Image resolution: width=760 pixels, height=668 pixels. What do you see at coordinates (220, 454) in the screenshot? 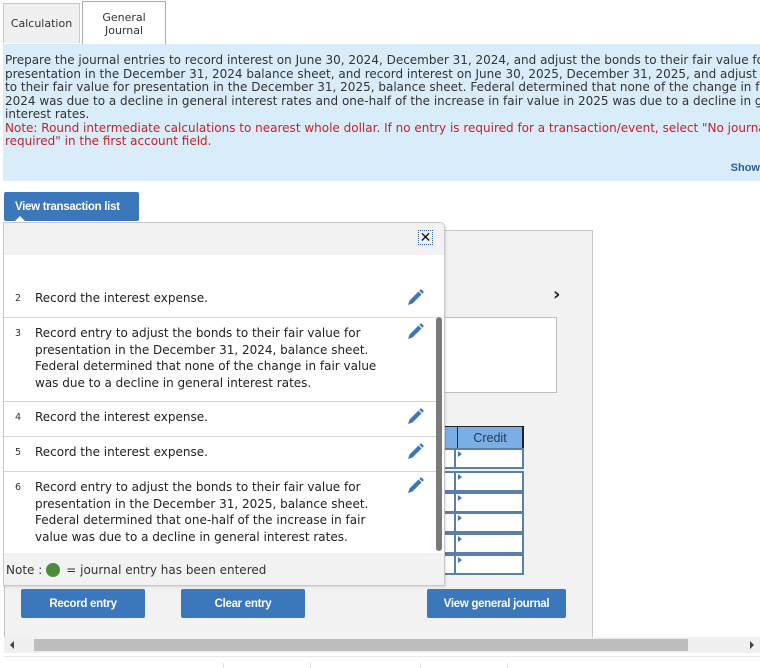
I see `list-item: 5 Record the interest expense.` at bounding box center [220, 454].